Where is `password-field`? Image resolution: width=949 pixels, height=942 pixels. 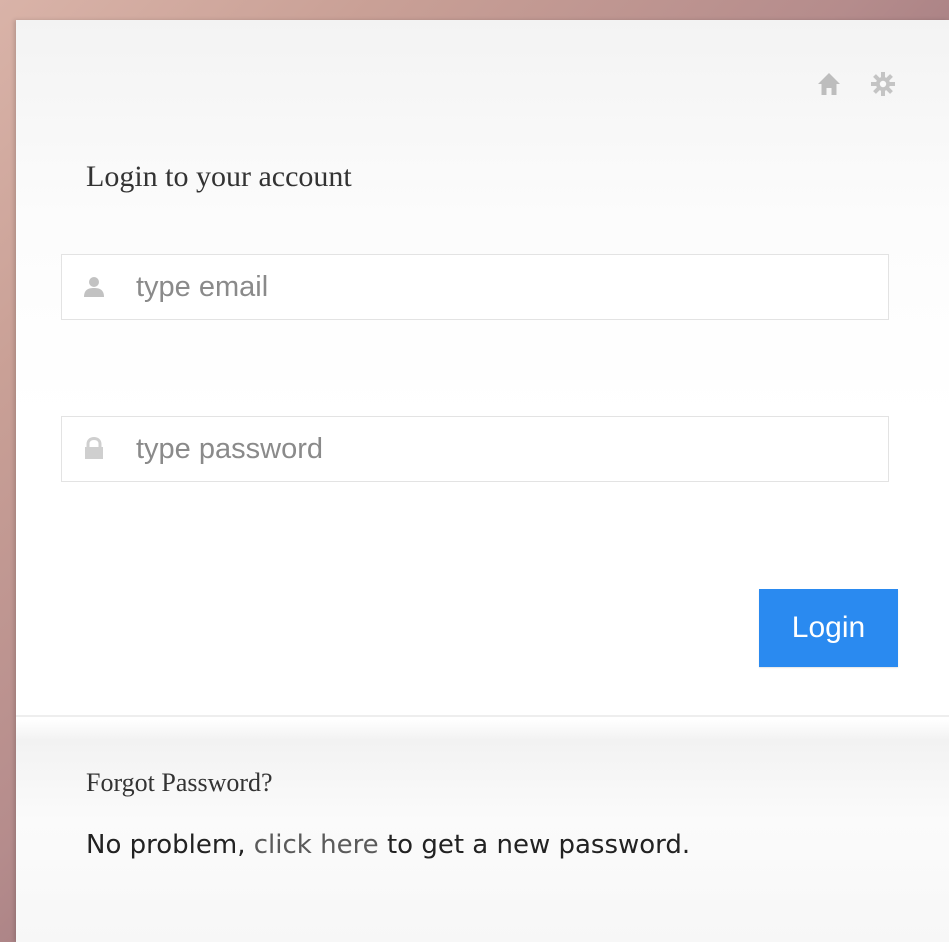
password-field is located at coordinates (475, 449).